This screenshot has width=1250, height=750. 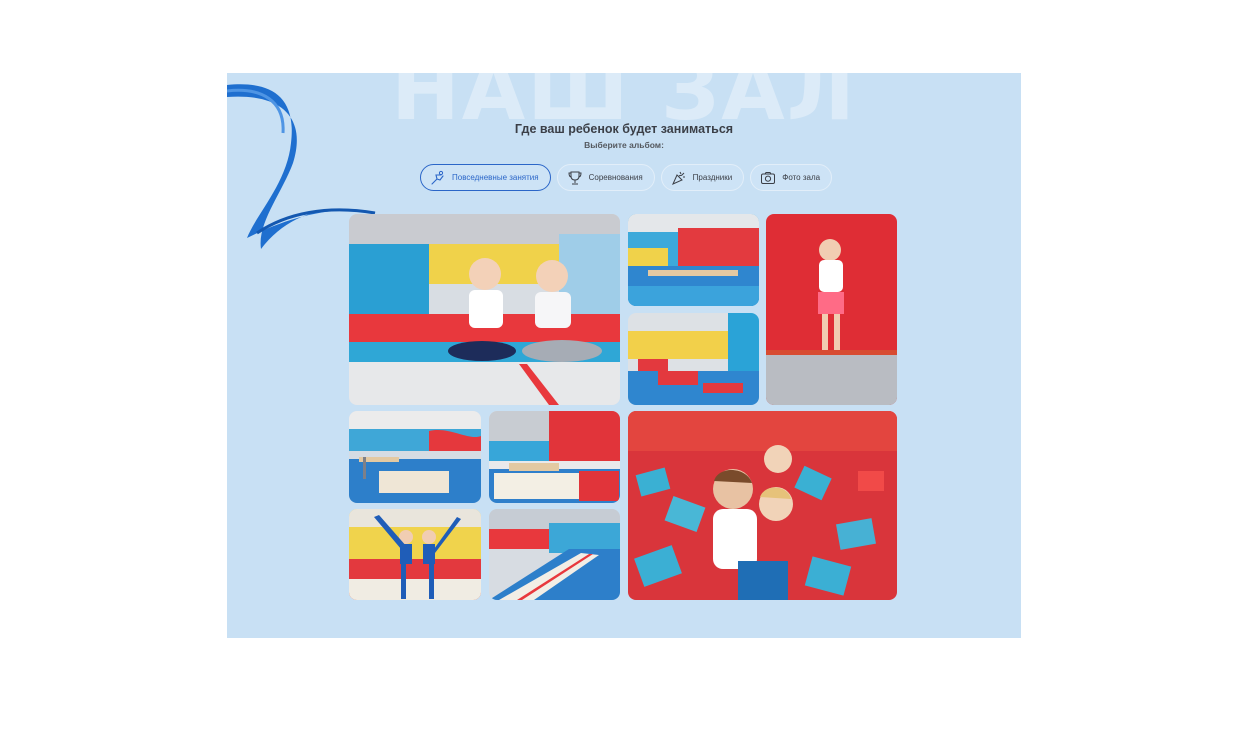 What do you see at coordinates (415, 554) in the screenshot?
I see `photo-two-girls-splits` at bounding box center [415, 554].